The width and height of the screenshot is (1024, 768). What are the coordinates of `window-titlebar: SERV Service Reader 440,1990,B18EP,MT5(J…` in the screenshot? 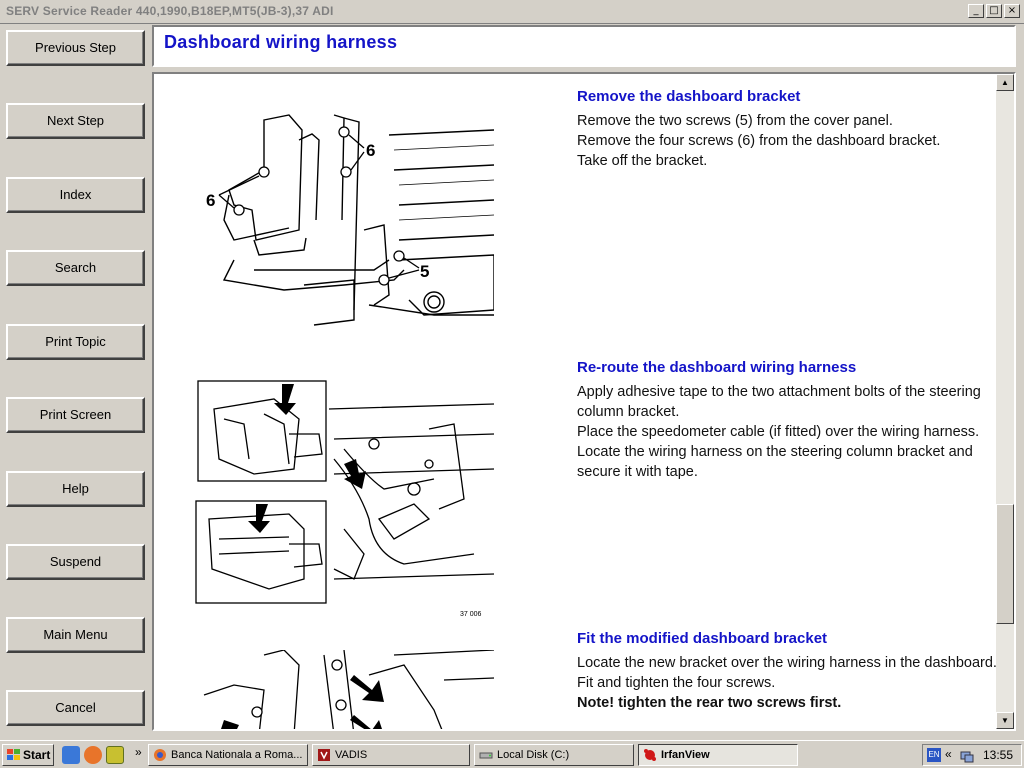 It's located at (512, 12).